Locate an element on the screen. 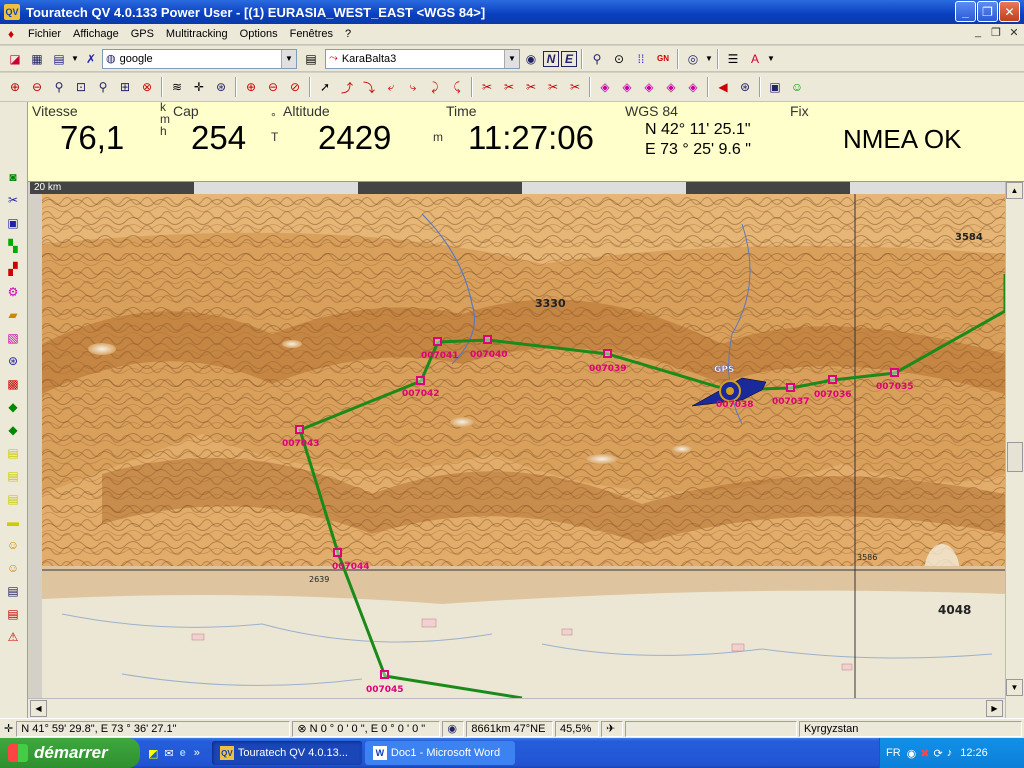 Image resolution: width=1024 pixels, height=768 pixels. start-button: démarrer is located at coordinates (70, 753).